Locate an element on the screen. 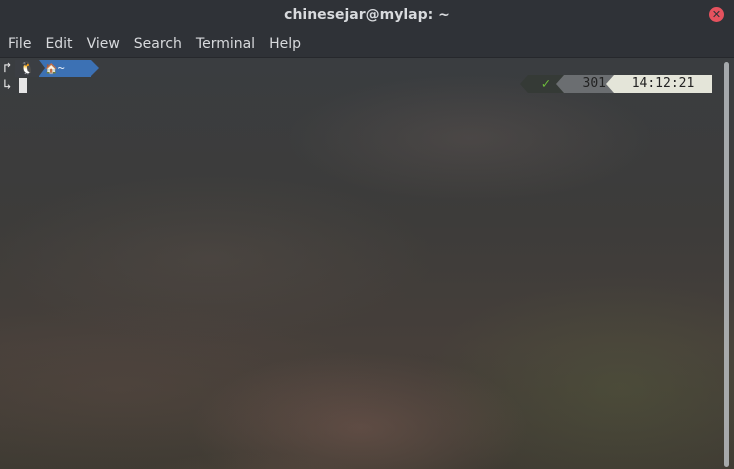  prompt-line1-arrow-icon: ↱ is located at coordinates (7, 68).